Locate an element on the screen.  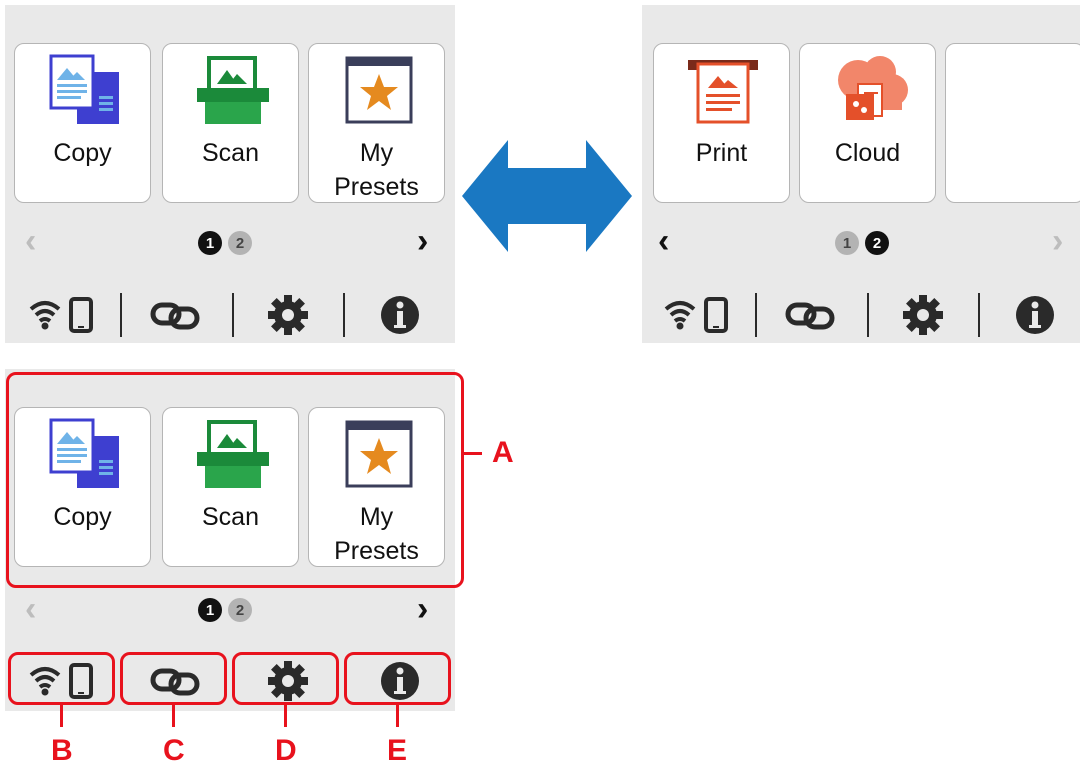
annotation-box-d is located at coordinates (285, 678).